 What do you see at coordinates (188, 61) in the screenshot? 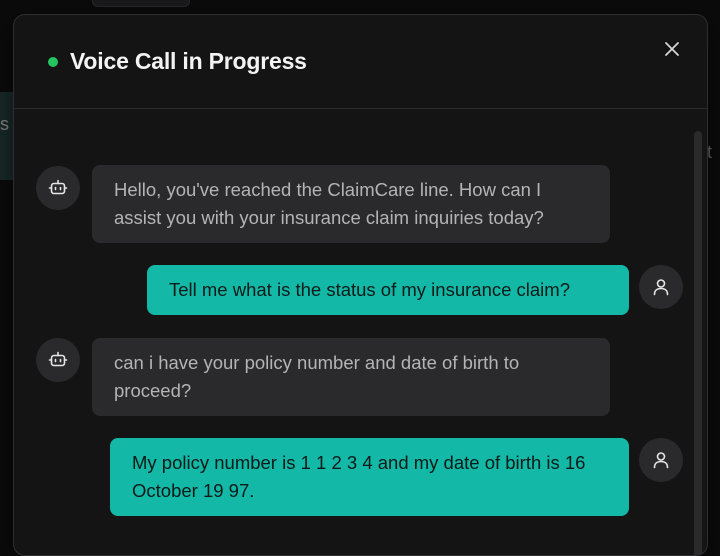
I see `dialog-title: Voice Call in Progress` at bounding box center [188, 61].